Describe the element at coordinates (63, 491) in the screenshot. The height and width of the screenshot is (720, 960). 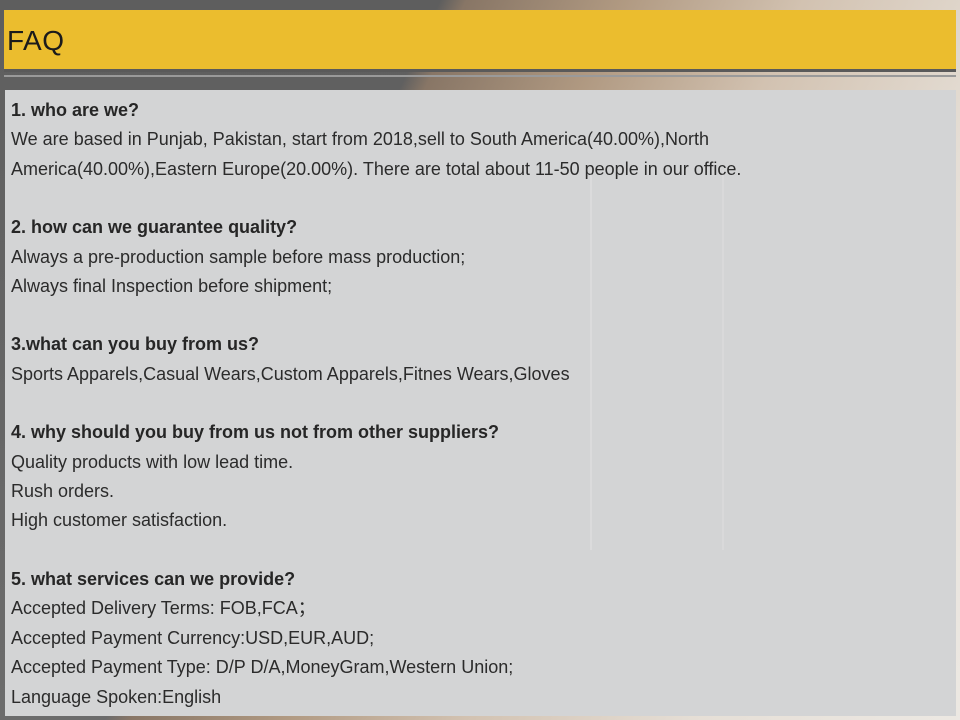
I see `faq-answer-line: Rush orders.` at that location.